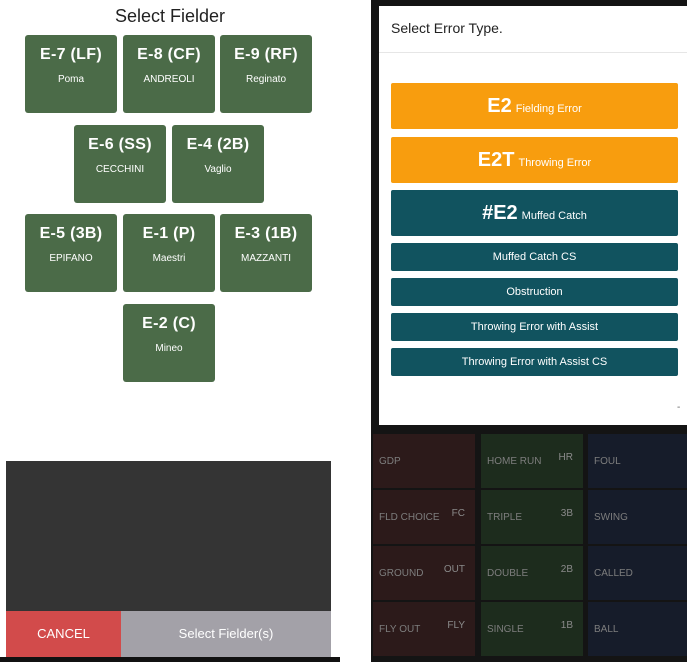 The height and width of the screenshot is (662, 687). What do you see at coordinates (505, 517) in the screenshot?
I see `grid-cell-label: TRIPLE` at bounding box center [505, 517].